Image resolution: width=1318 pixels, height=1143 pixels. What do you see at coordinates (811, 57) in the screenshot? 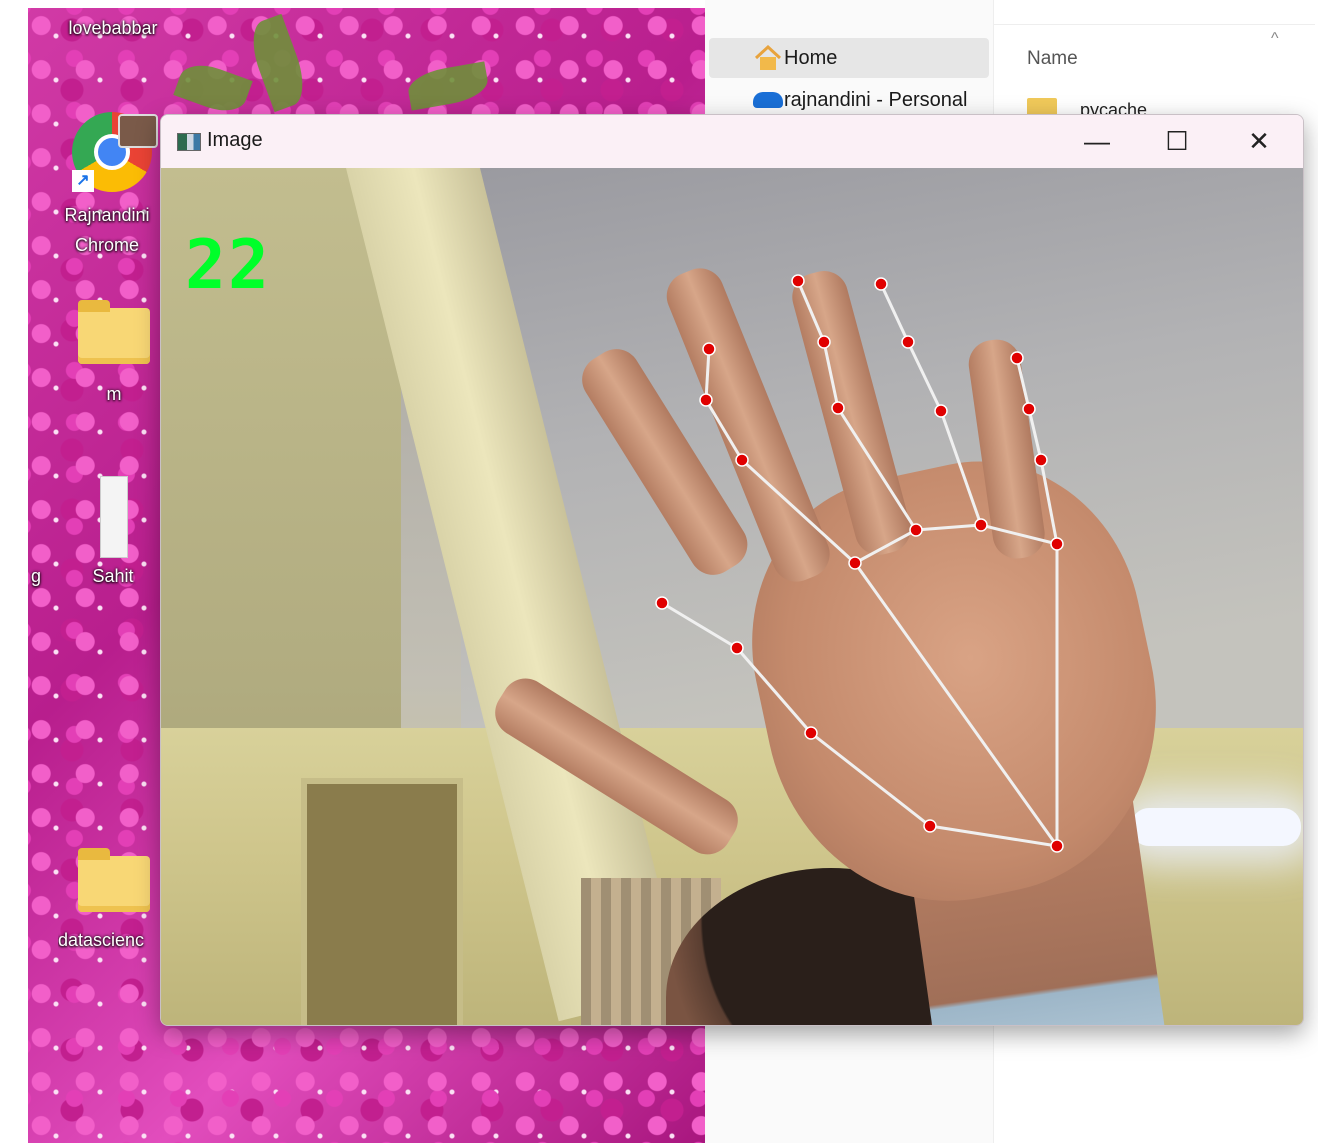
I see `nav-item-label: Home` at bounding box center [811, 57].